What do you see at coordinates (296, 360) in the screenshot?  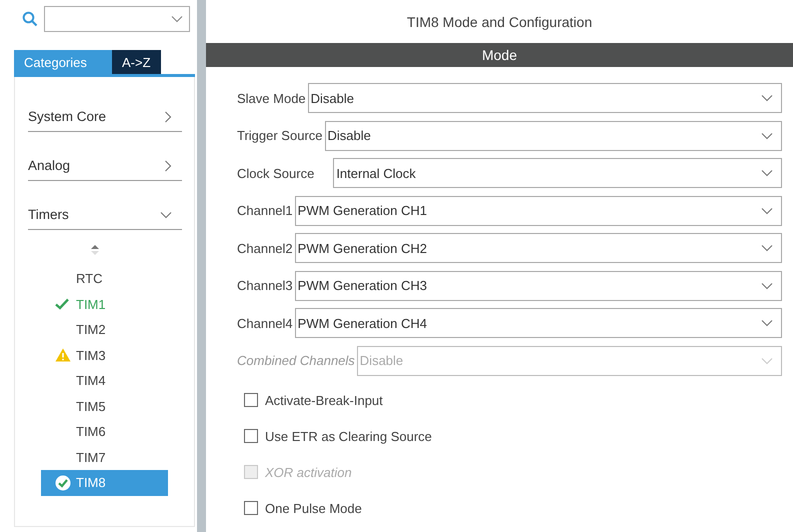 I see `setting-label: Combined Channels` at bounding box center [296, 360].